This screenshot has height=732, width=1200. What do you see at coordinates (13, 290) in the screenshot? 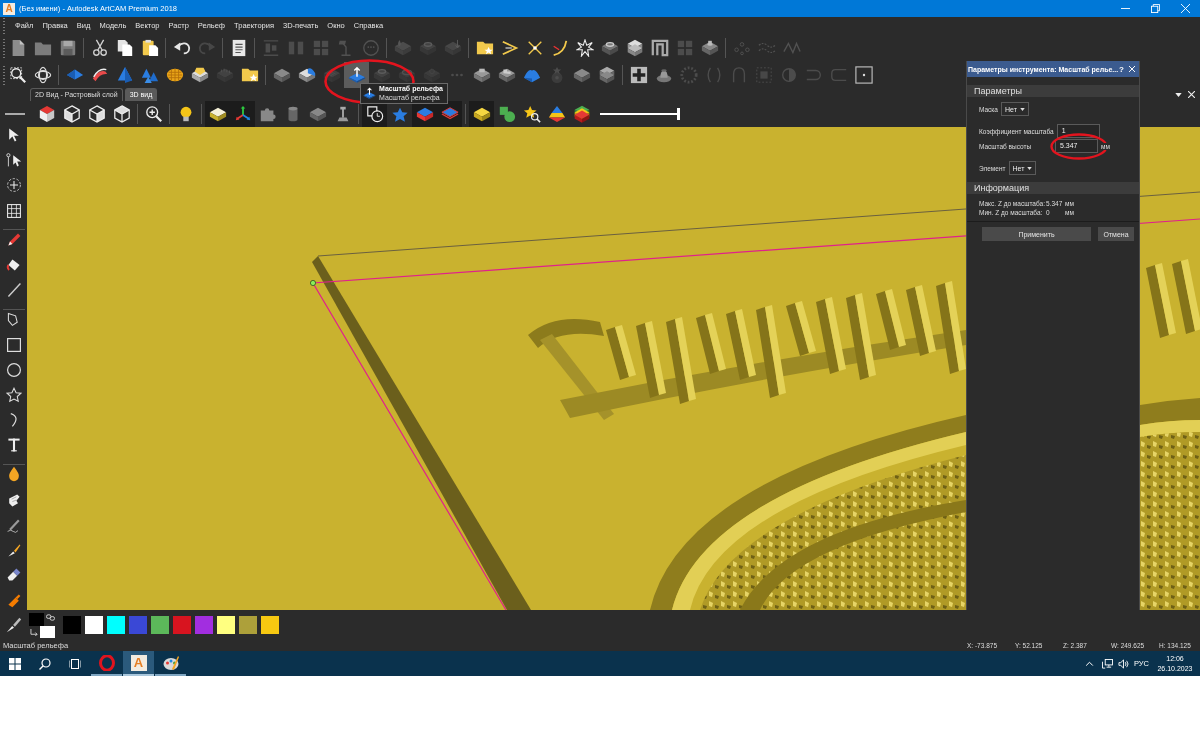
I see `line-icon` at bounding box center [13, 290].